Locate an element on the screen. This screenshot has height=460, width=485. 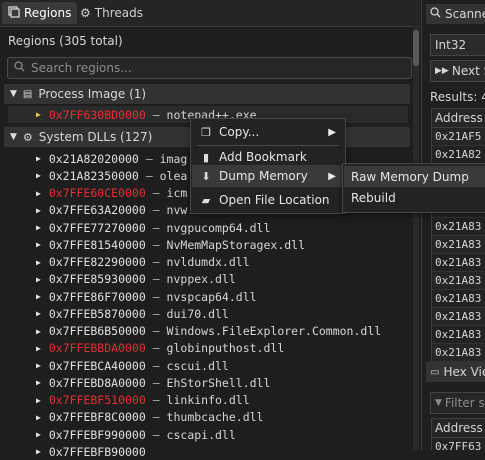
group-system-dlls-label: System DLLs (127) is located at coordinates (95, 137).